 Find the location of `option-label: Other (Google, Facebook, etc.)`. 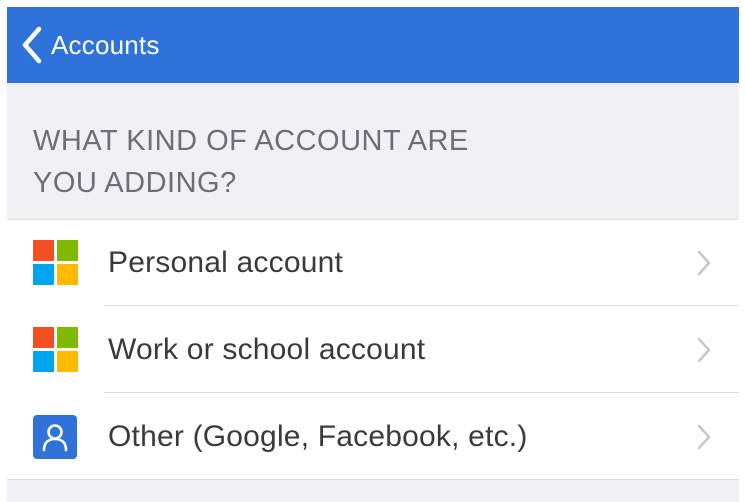

option-label: Other (Google, Facebook, etc.) is located at coordinates (318, 436).